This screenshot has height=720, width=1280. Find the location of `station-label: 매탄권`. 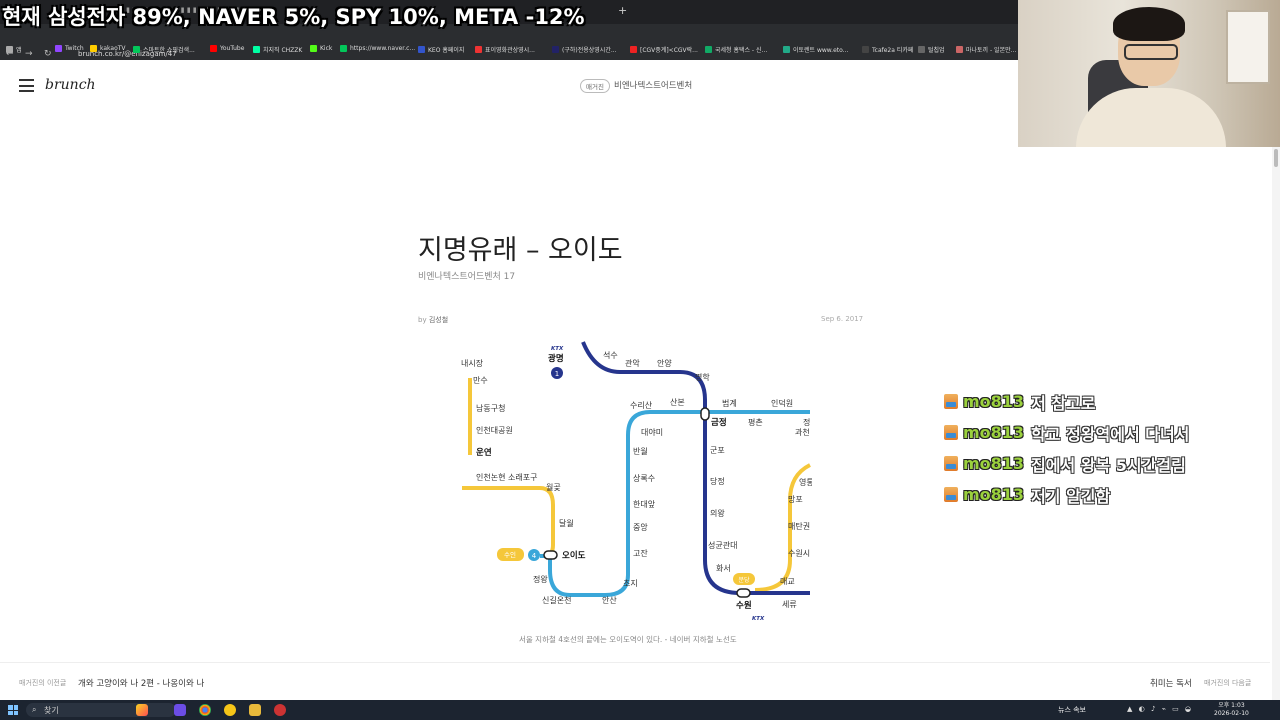

station-label: 매탄권 is located at coordinates (799, 526).